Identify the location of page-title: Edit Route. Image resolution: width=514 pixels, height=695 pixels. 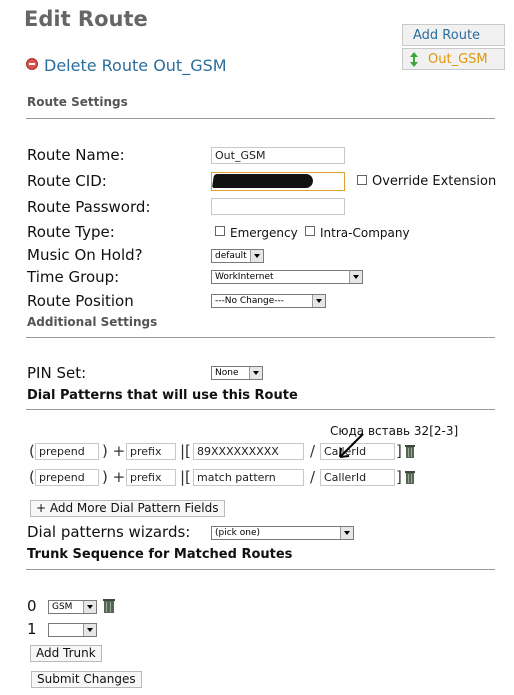
(86, 19).